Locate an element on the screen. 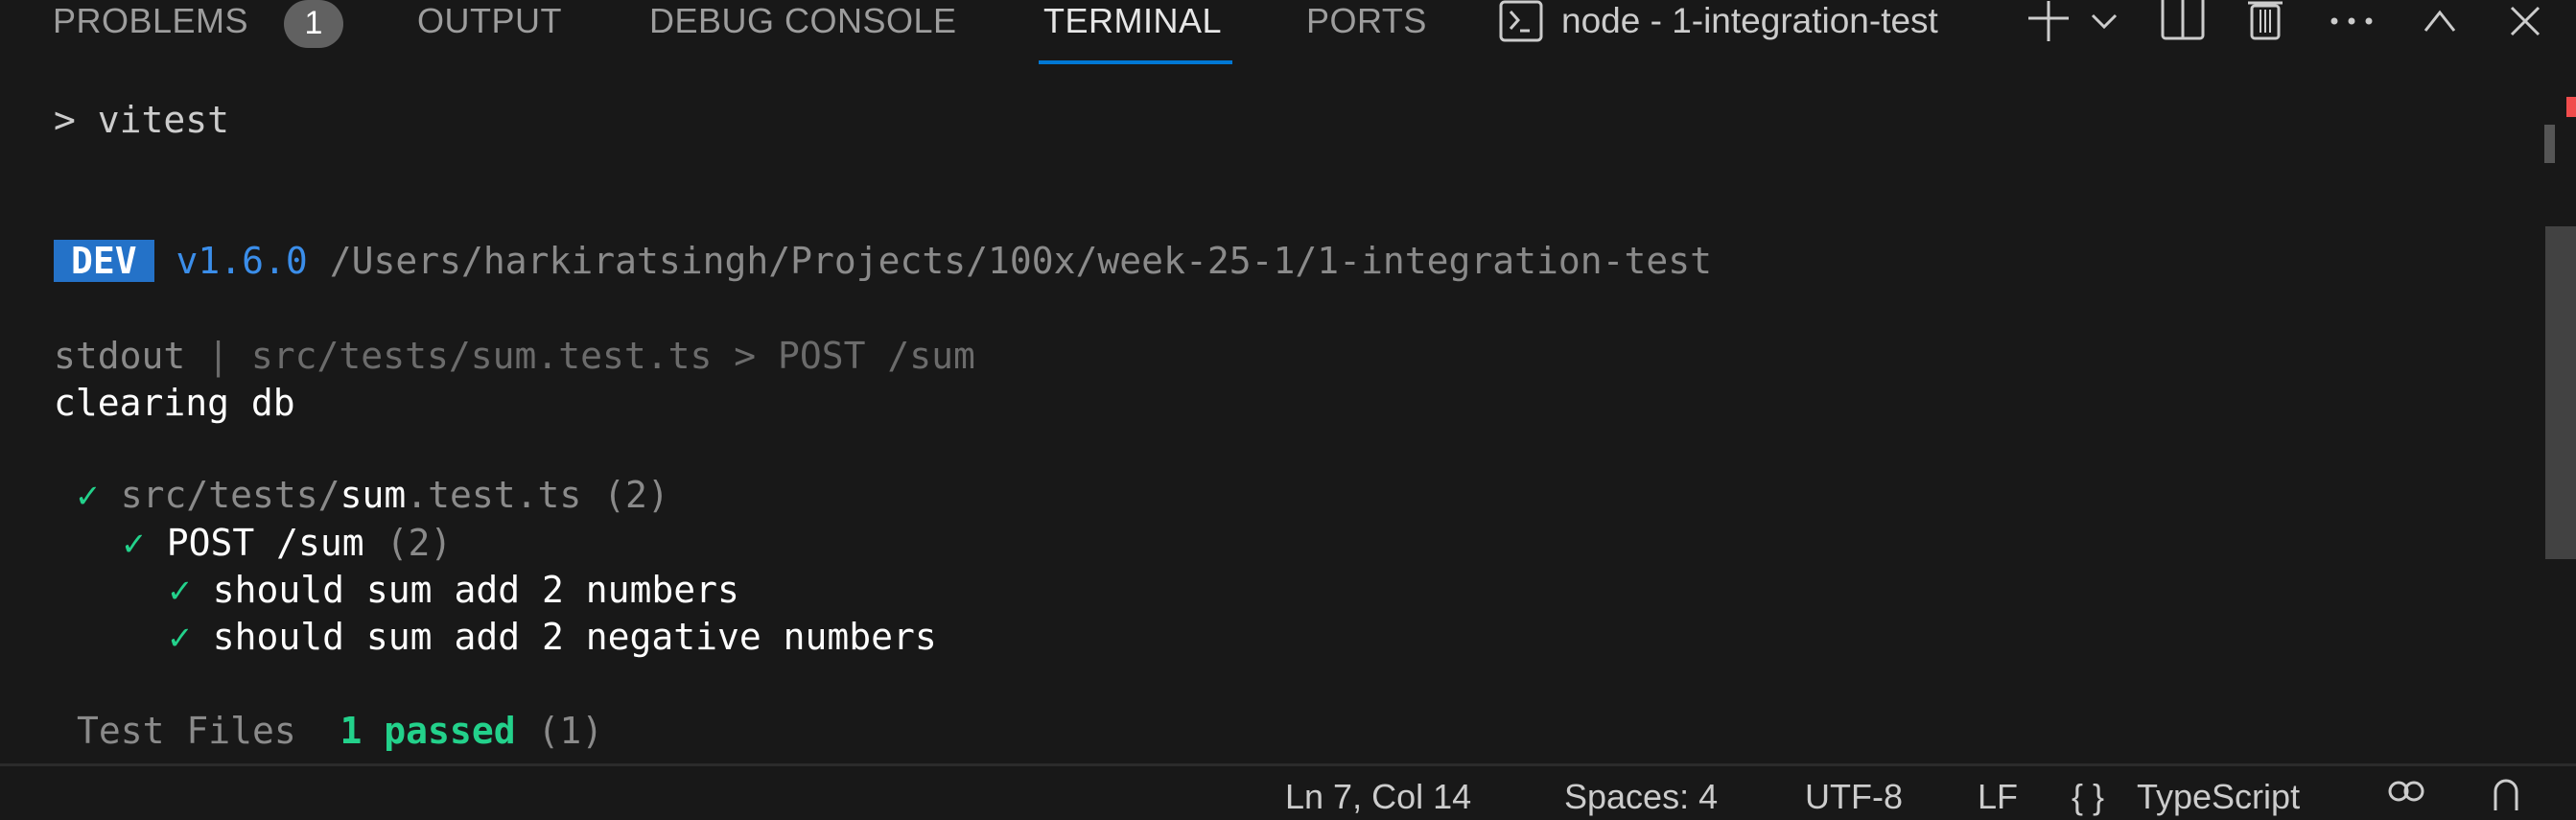  close-icon is located at coordinates (2525, 21).